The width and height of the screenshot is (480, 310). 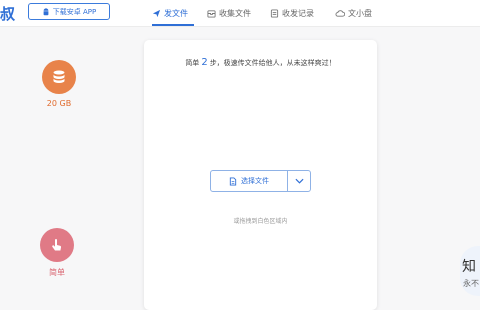 What do you see at coordinates (274, 13) in the screenshot?
I see `record-list-icon` at bounding box center [274, 13].